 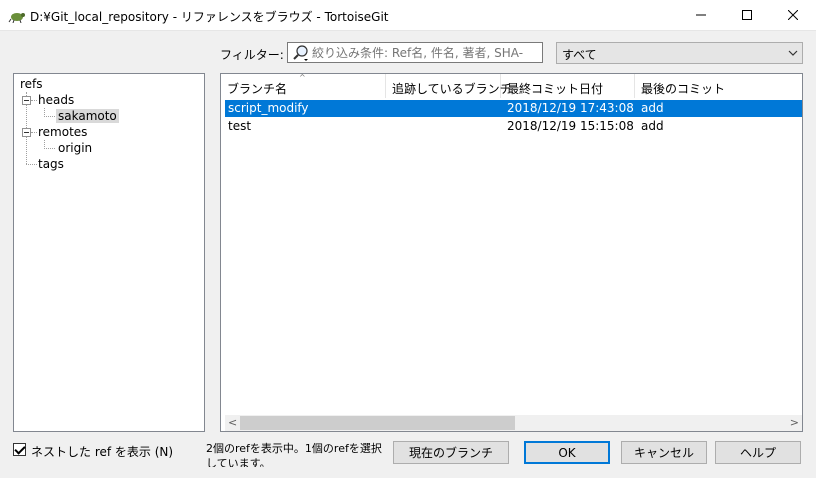 I want to click on column-header-message: 最後のコミット, so click(x=718, y=86).